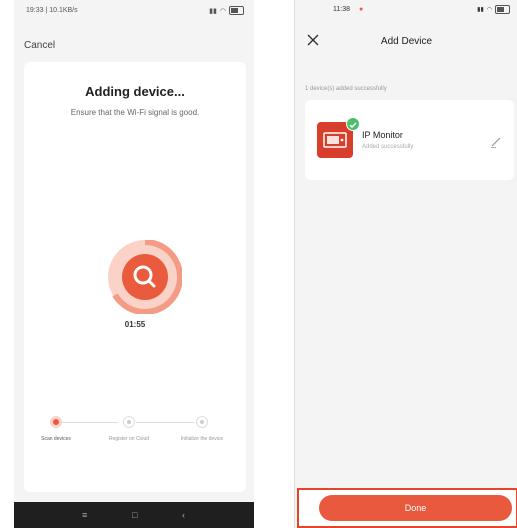 The height and width of the screenshot is (528, 517). I want to click on status-time: 11:38, so click(341, 9).